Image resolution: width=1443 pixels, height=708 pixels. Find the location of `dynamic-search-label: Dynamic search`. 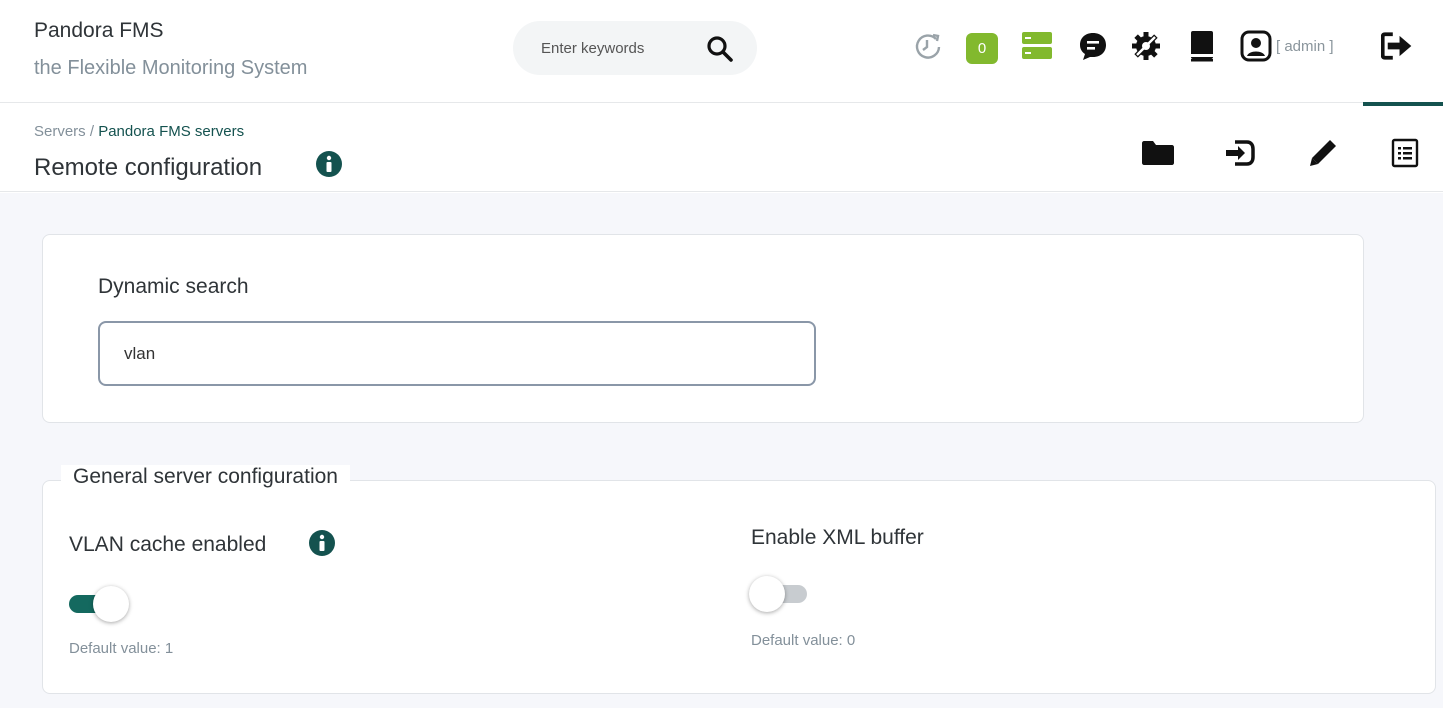

dynamic-search-label: Dynamic search is located at coordinates (173, 286).